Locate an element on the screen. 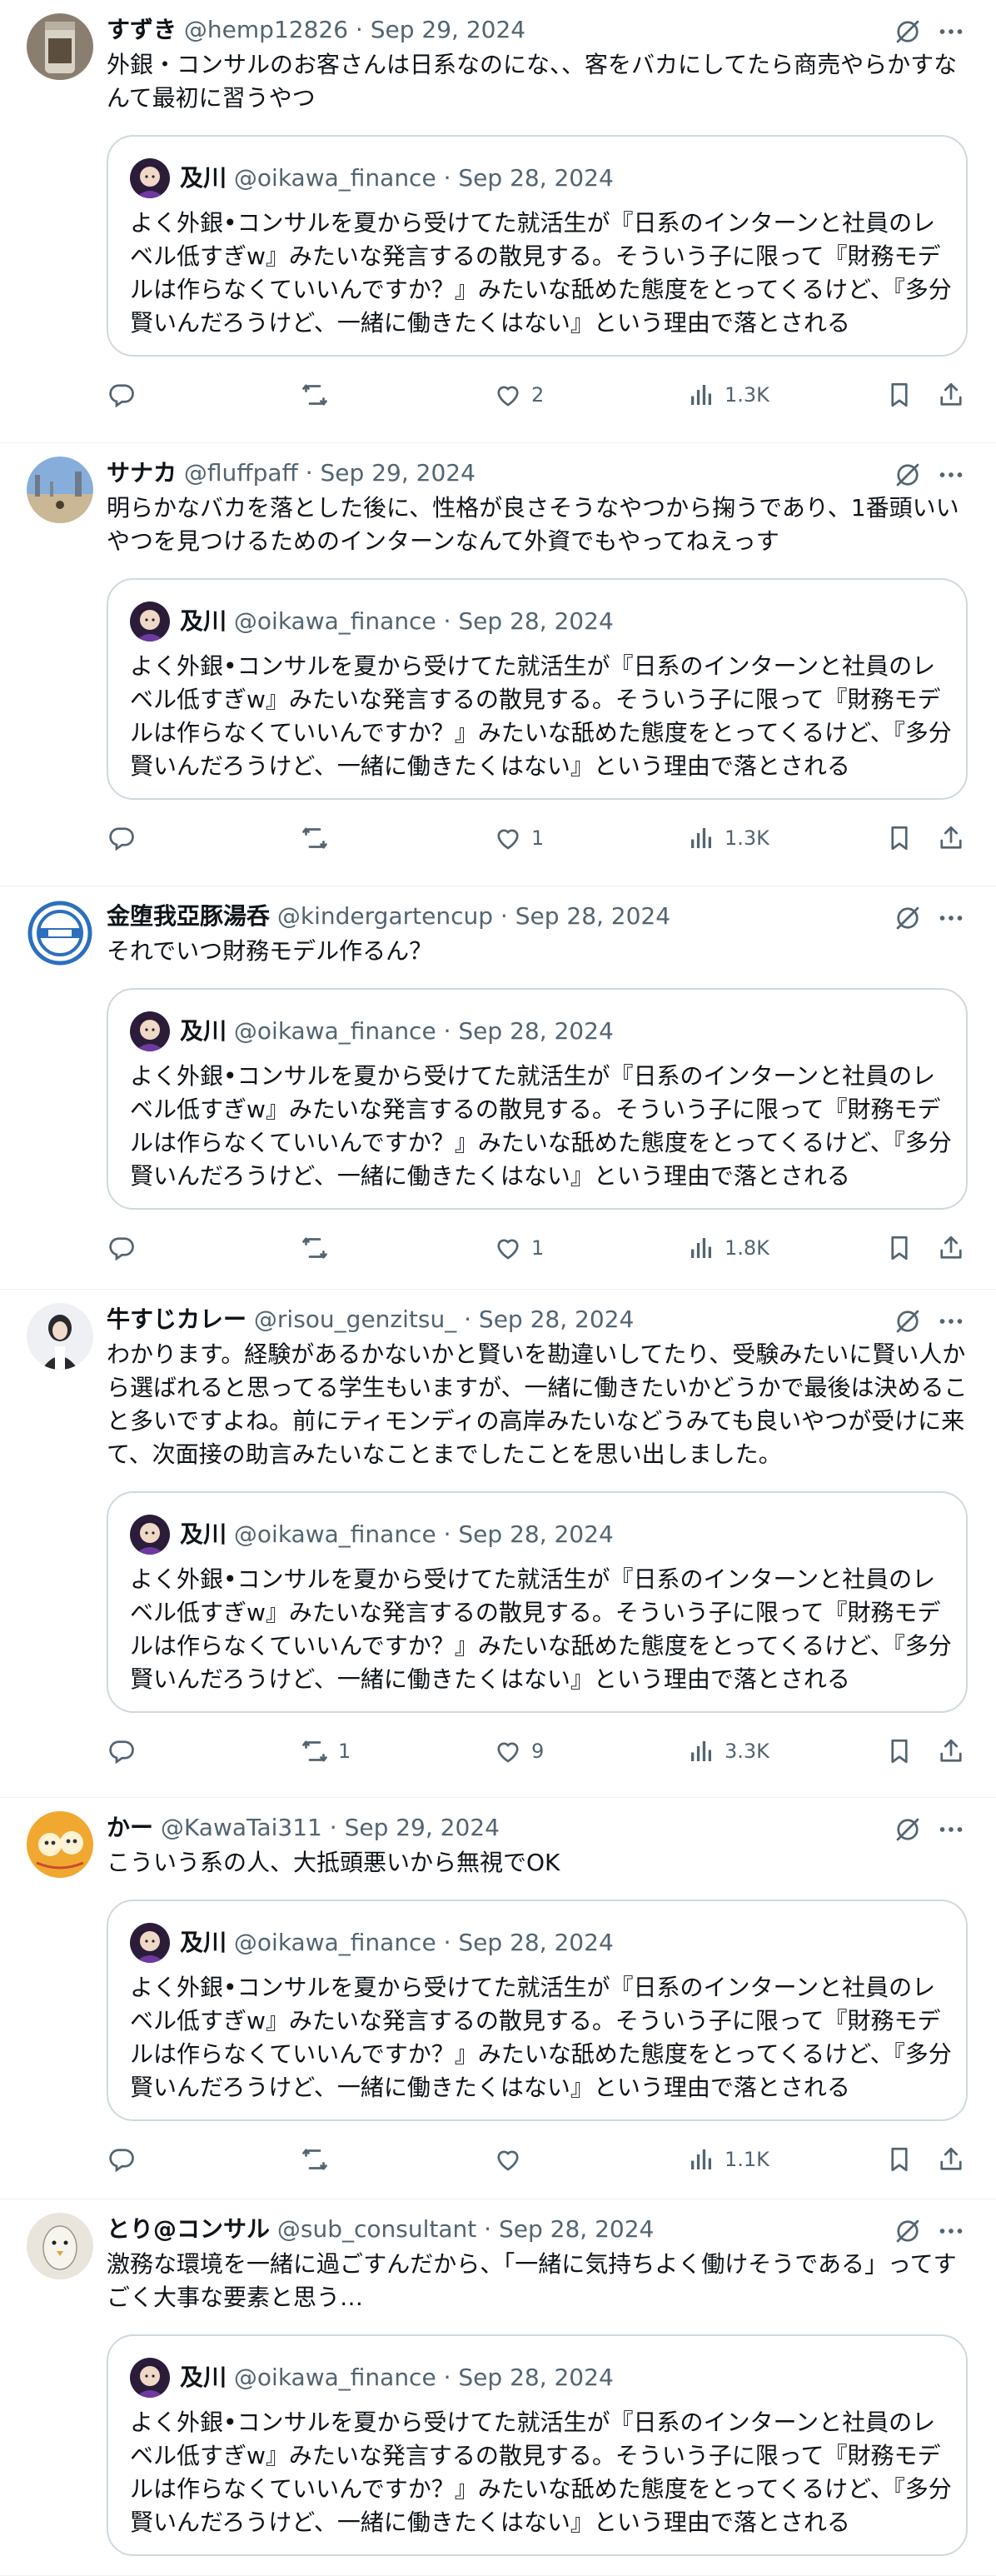 This screenshot has width=996, height=2576. action-bar: 2 1.3K is located at coordinates (540, 395).